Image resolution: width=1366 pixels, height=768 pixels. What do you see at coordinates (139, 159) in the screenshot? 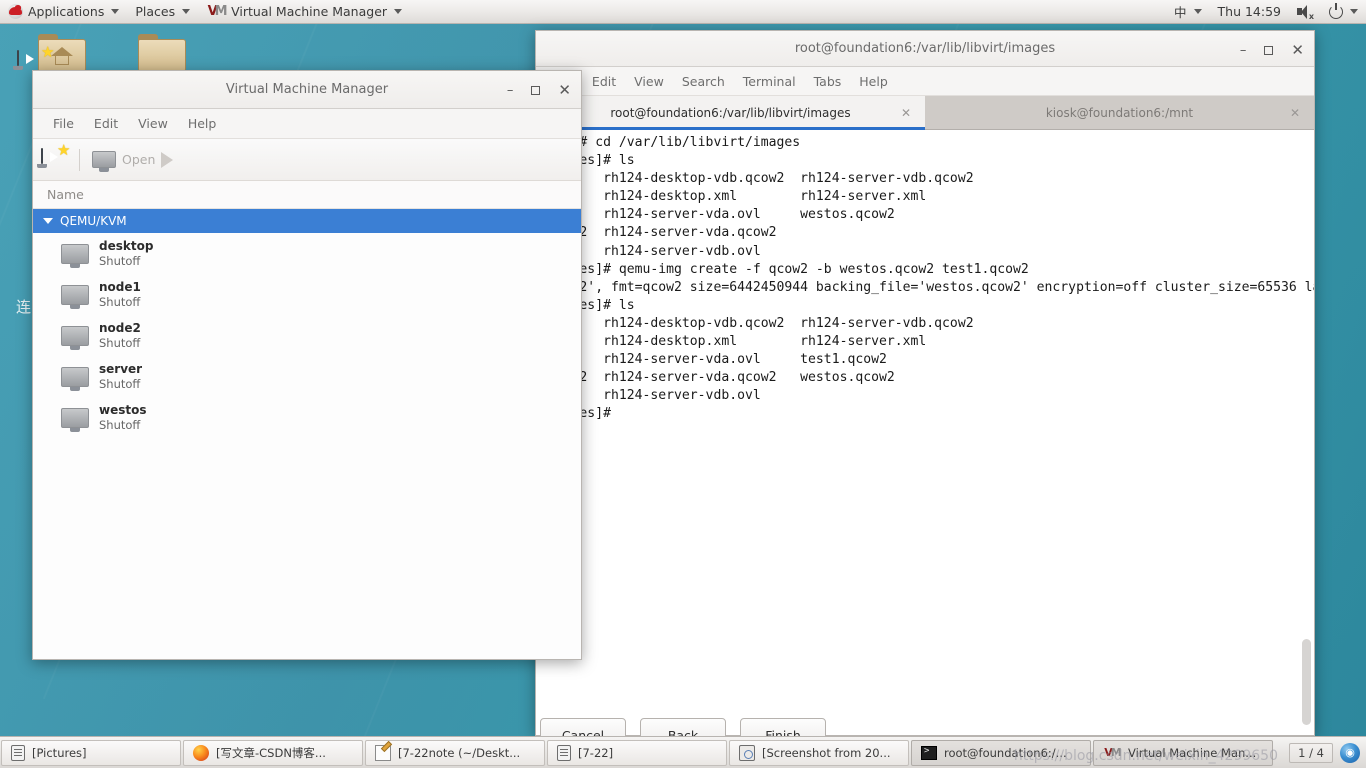
I see `open-vm-label: Open` at bounding box center [139, 159].